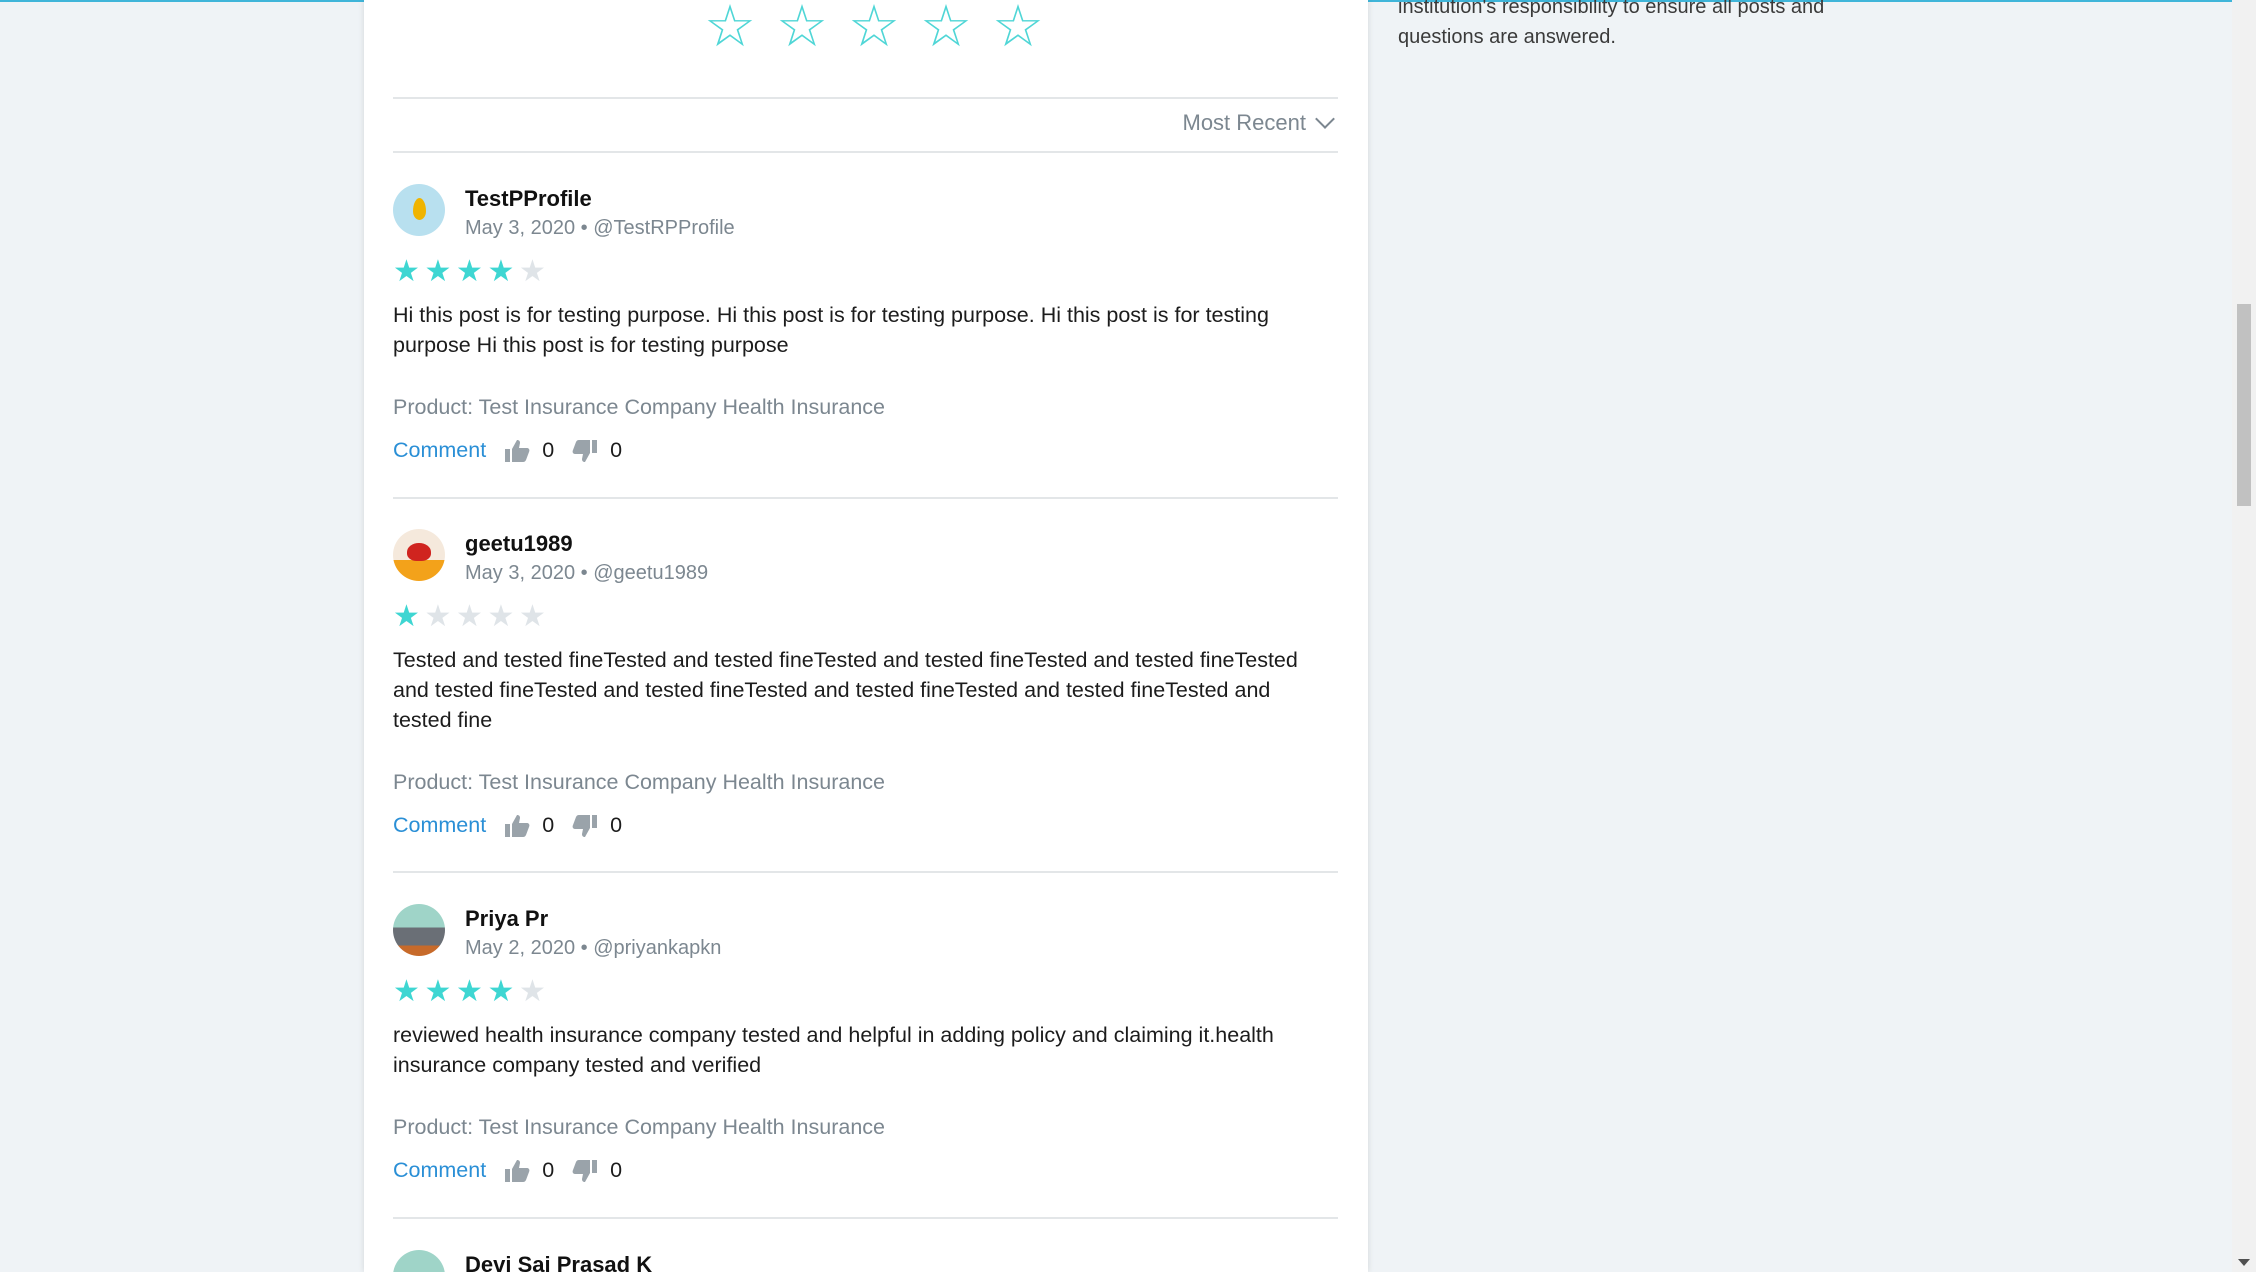  What do you see at coordinates (558, 1262) in the screenshot?
I see `reviewer-name: Devi Sai Prasad K` at bounding box center [558, 1262].